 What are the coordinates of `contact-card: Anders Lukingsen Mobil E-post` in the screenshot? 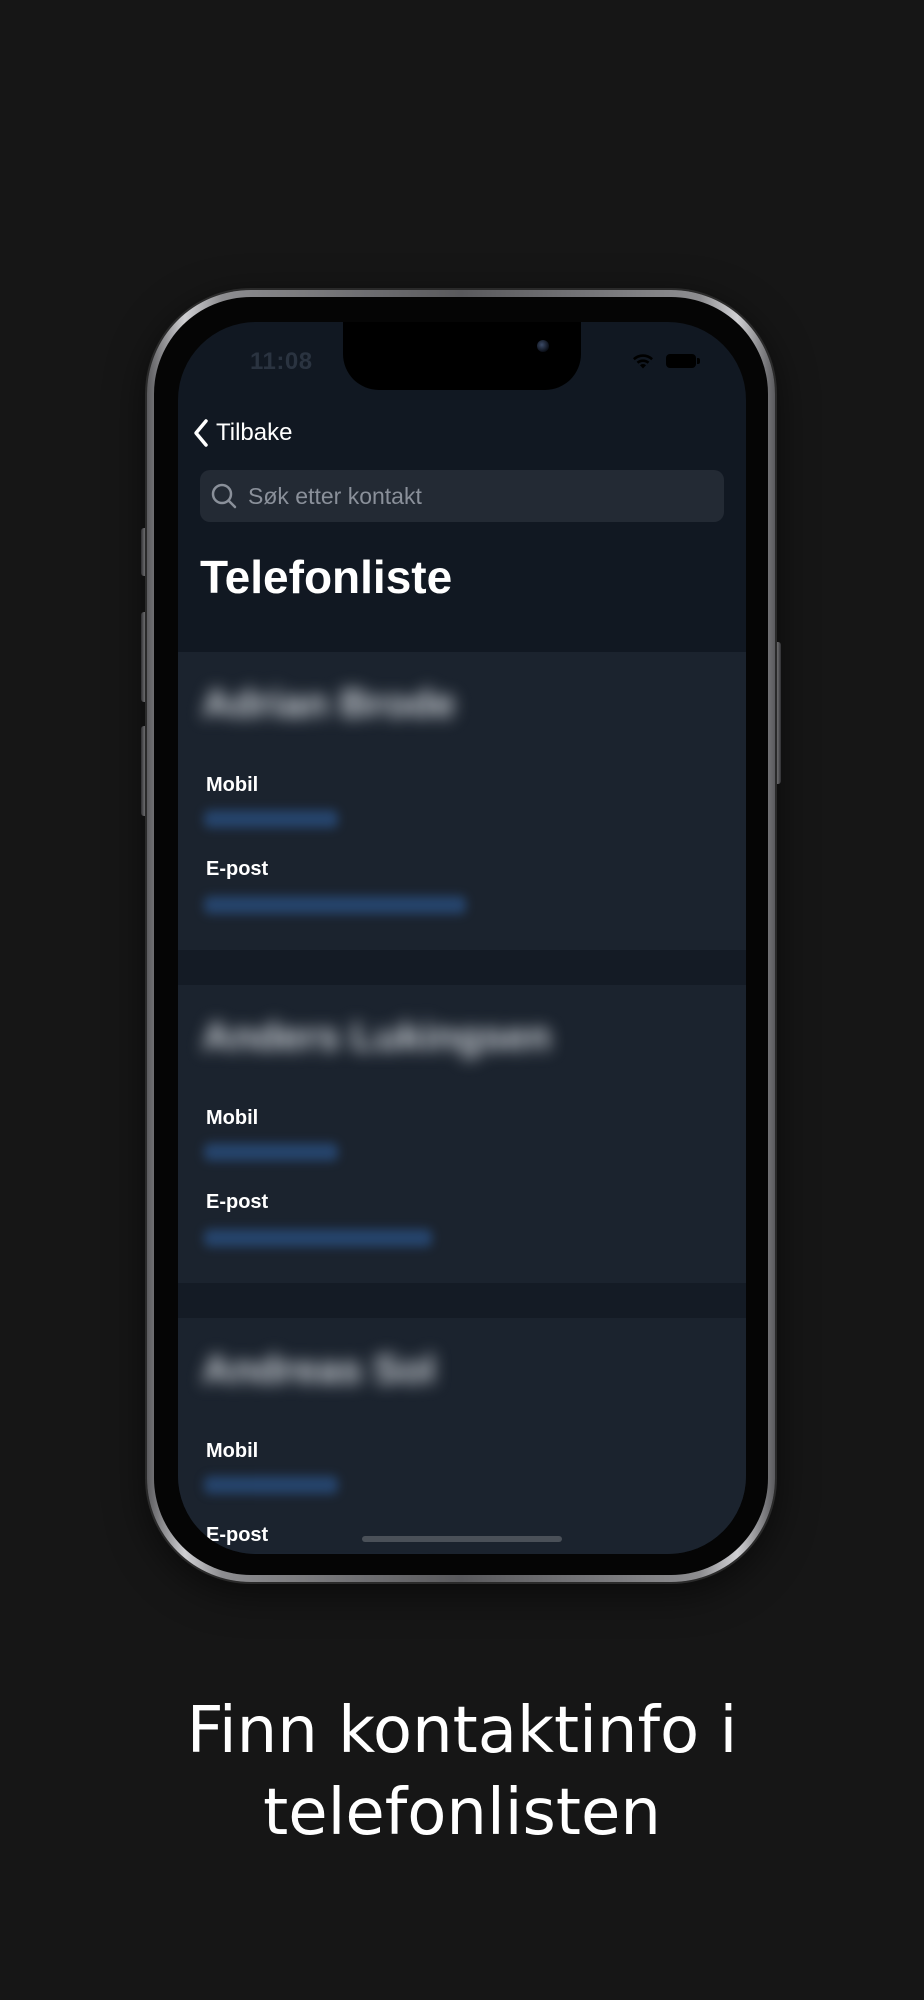 It's located at (462, 1134).